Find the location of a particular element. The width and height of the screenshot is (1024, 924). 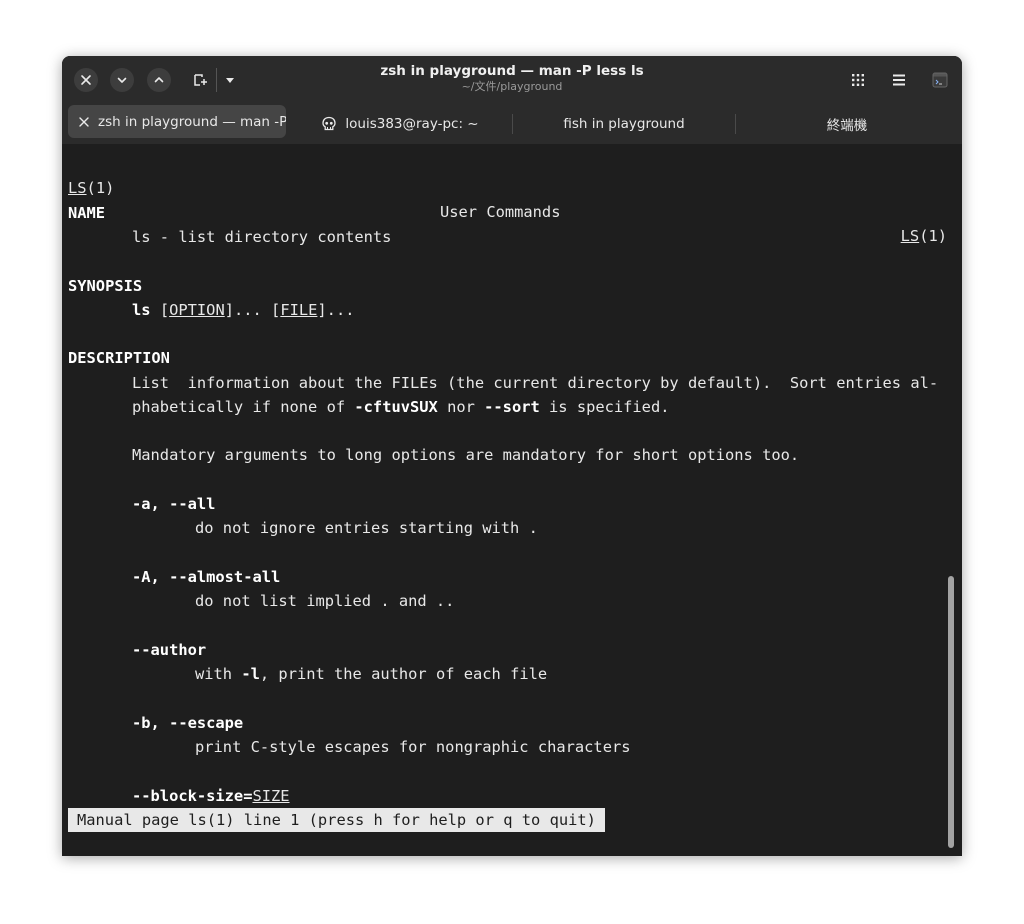

tab-zsh-man: zsh in playground — man -P less ls is located at coordinates (177, 121).